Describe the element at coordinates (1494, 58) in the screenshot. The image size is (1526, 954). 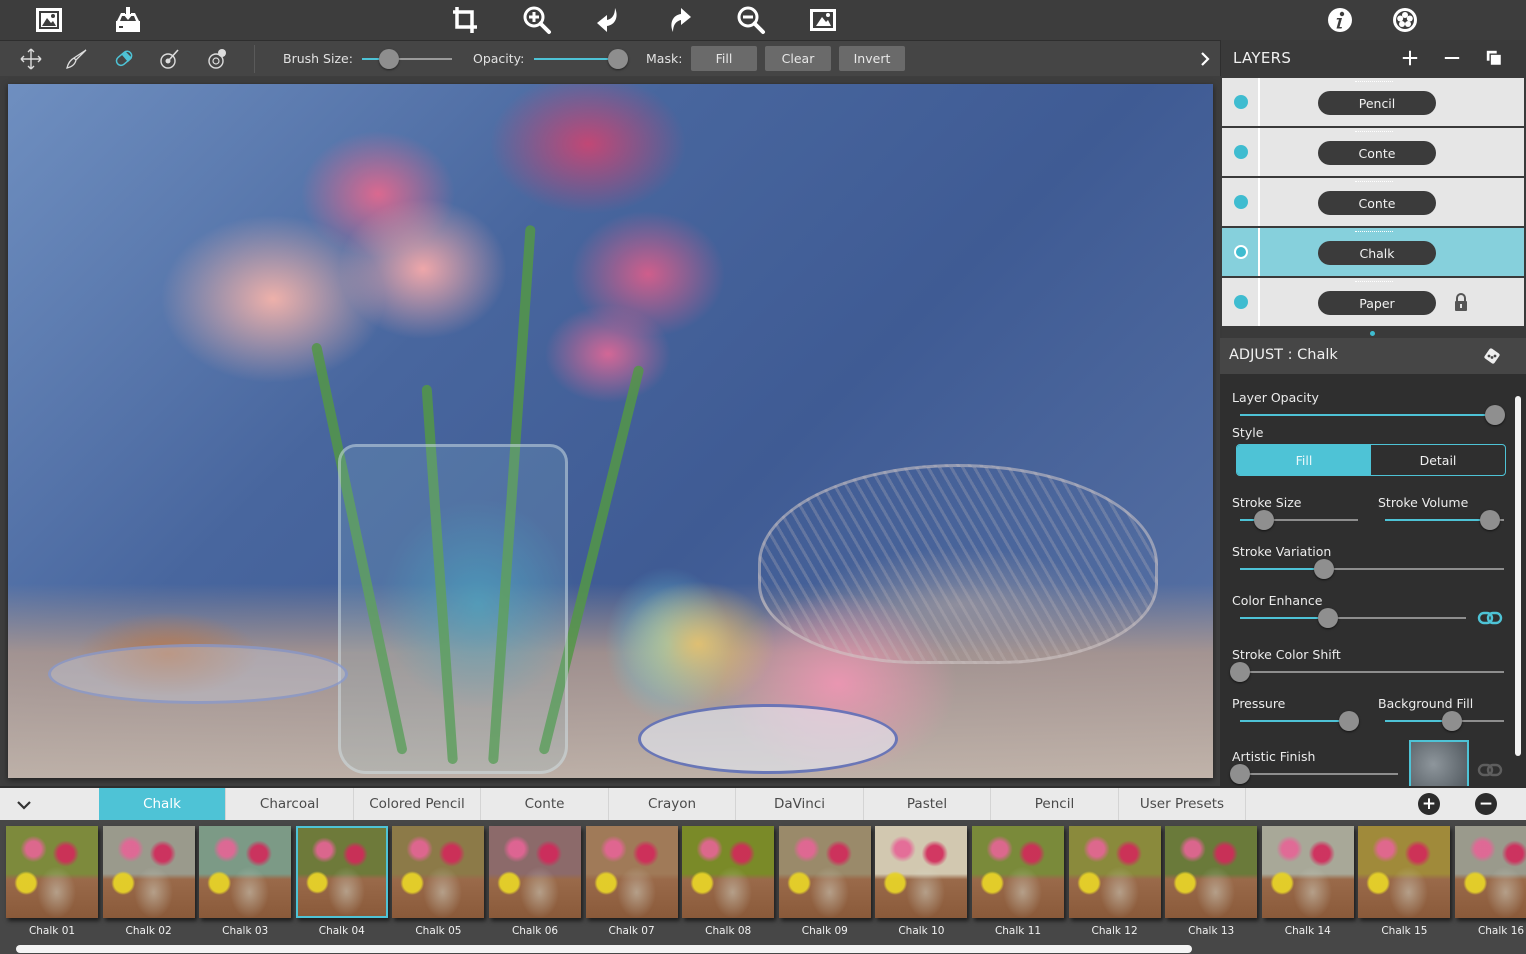
I see `duplicate-layer-icon` at that location.